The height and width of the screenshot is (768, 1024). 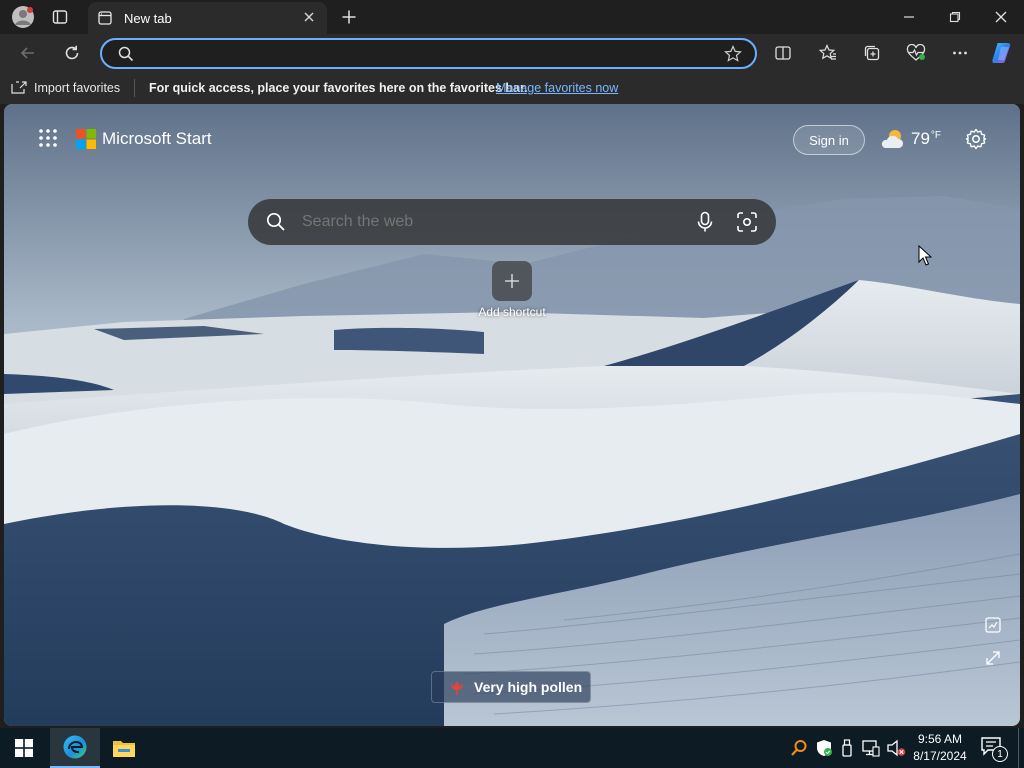 I want to click on shield-icon, so click(x=824, y=748).